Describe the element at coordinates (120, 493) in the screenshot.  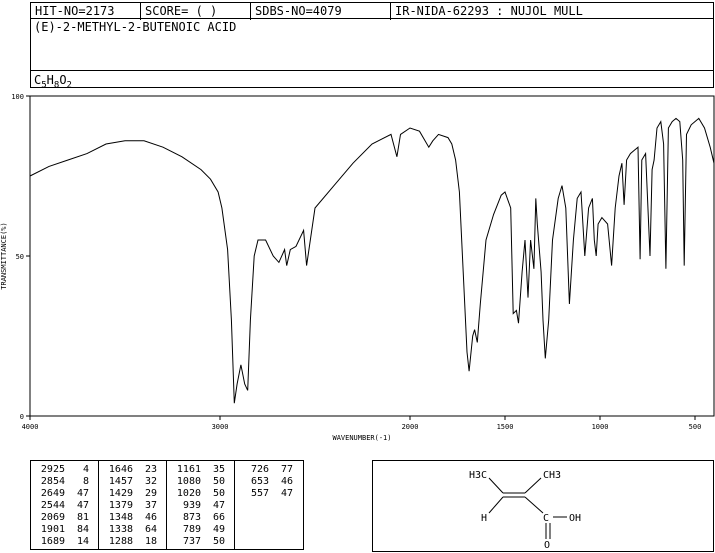
I see `peak-wavenumber: 1429` at that location.